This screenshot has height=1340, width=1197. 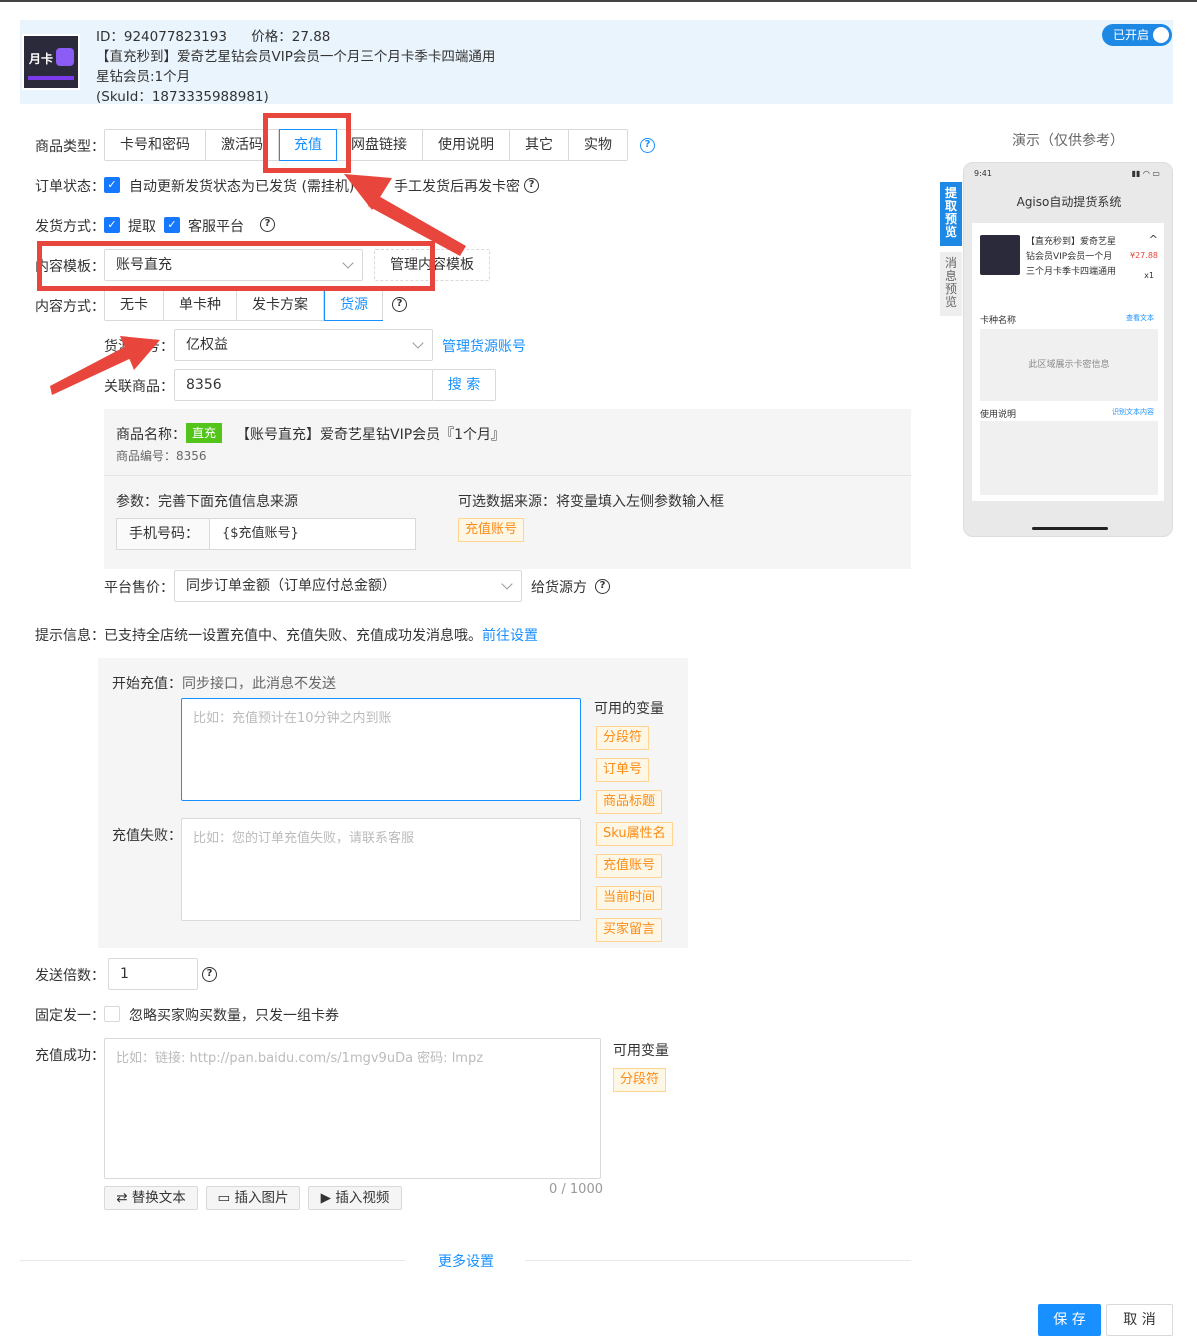 I want to click on annotation-arrows, so click(x=258, y=284).